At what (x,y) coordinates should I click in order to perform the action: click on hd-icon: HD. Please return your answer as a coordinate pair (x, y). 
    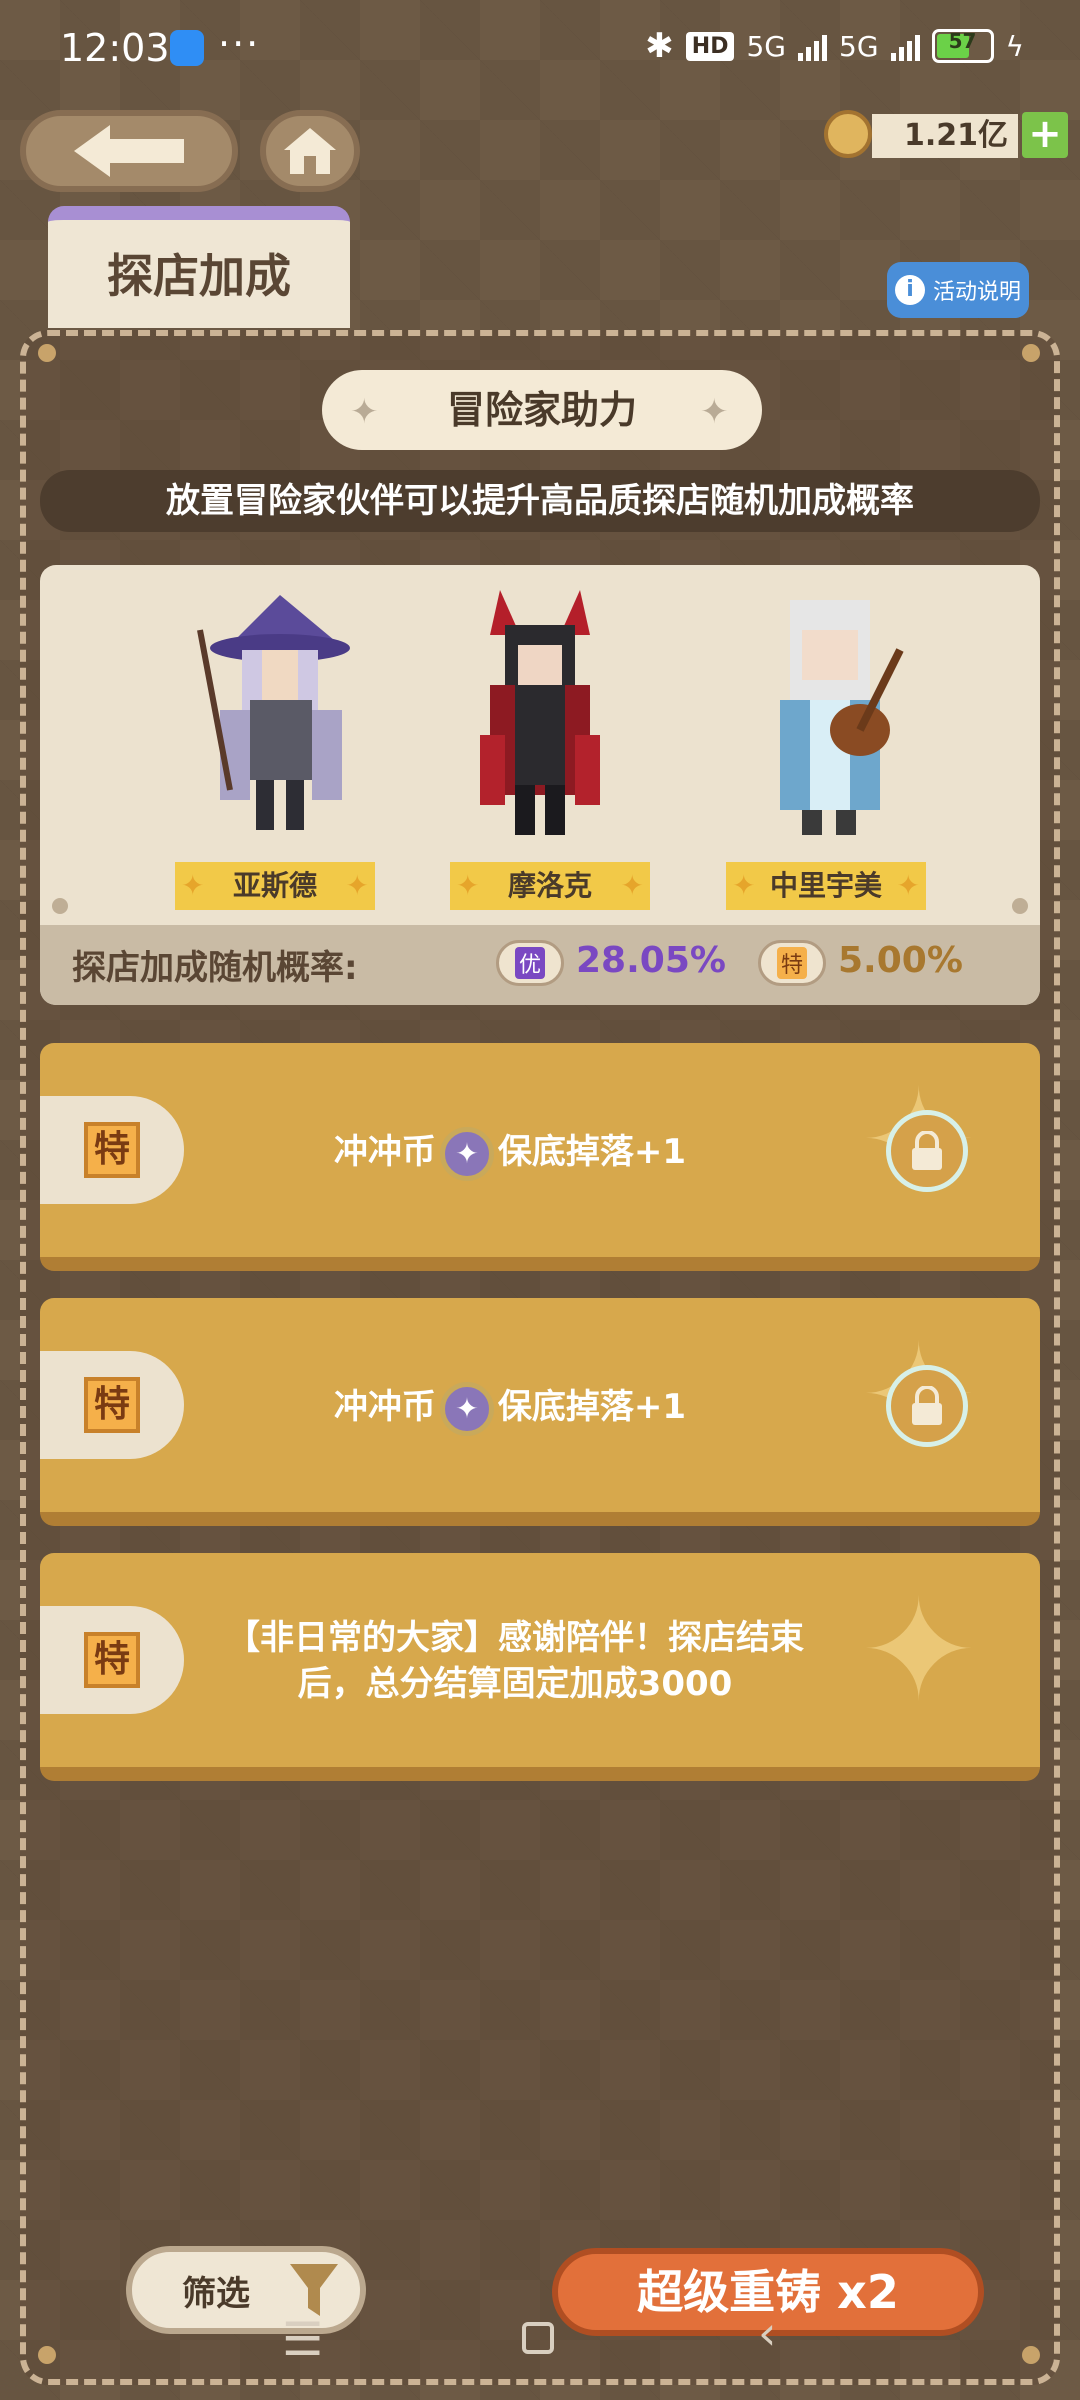
    Looking at the image, I should click on (710, 46).